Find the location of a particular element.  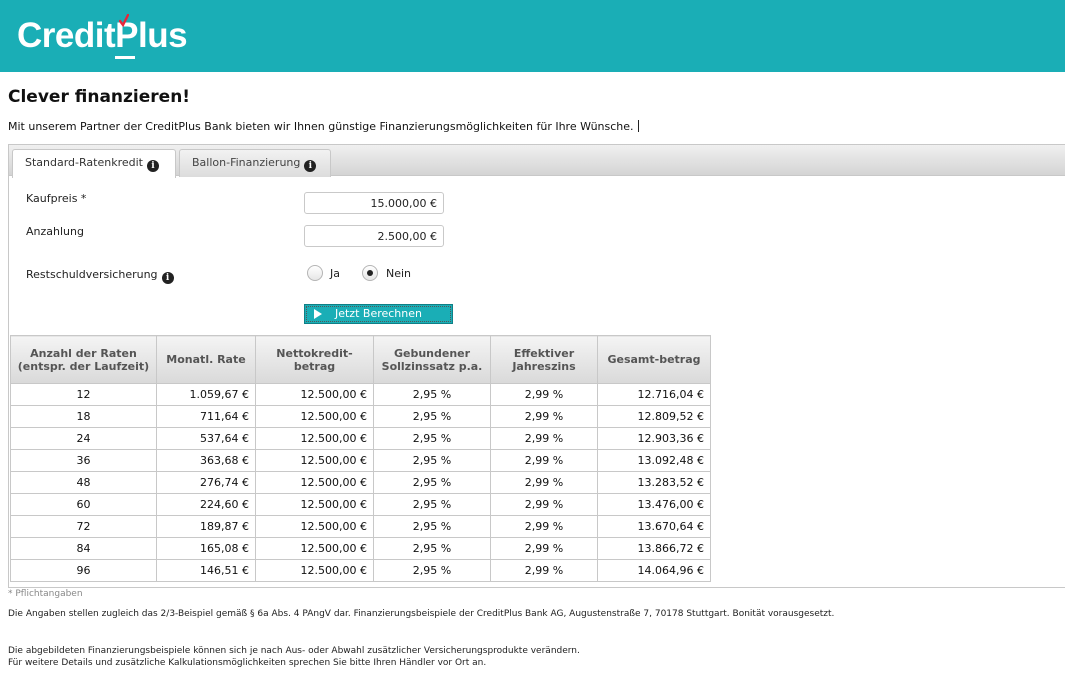

play-icon is located at coordinates (318, 314).